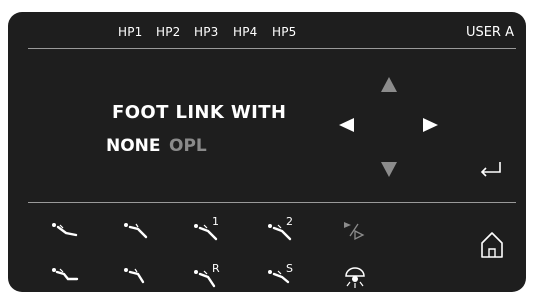  What do you see at coordinates (207, 228) in the screenshot?
I see `chair-memory-1-icon: 1` at bounding box center [207, 228].